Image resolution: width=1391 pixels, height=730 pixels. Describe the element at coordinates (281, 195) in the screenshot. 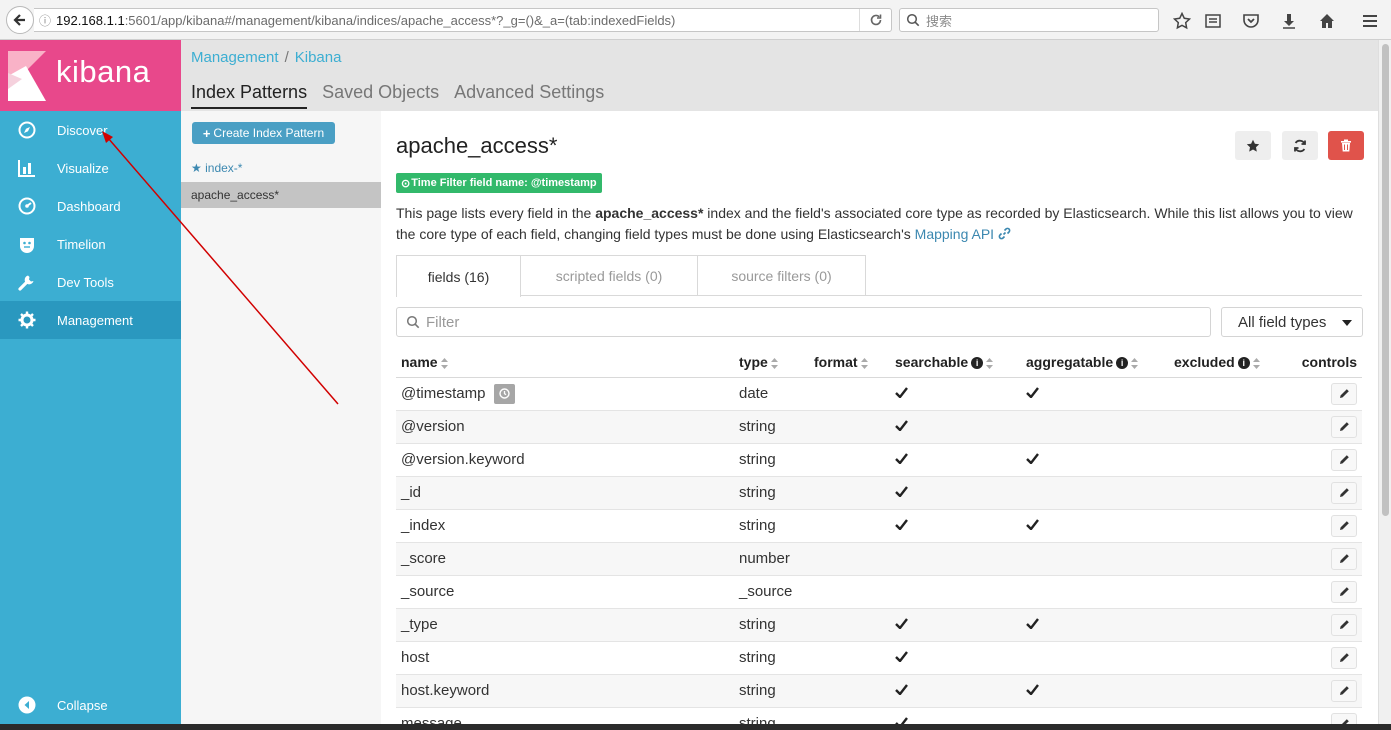

I see `index-pattern-selected: apache_access*` at that location.